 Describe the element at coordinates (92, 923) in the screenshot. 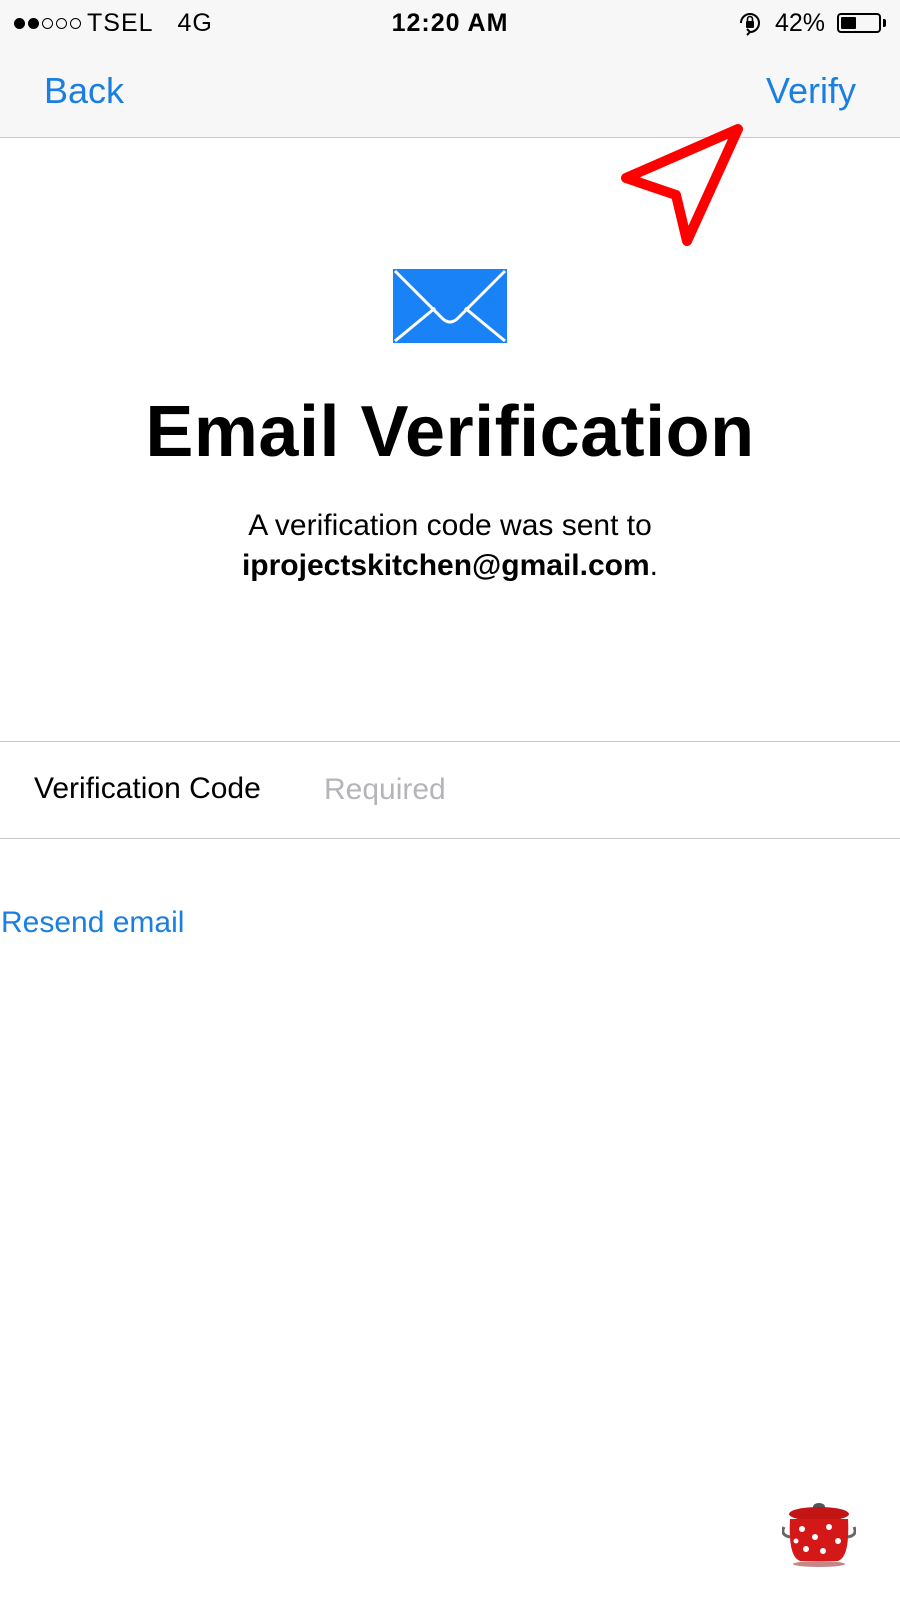

I see `resend-email-link: Resend email` at that location.